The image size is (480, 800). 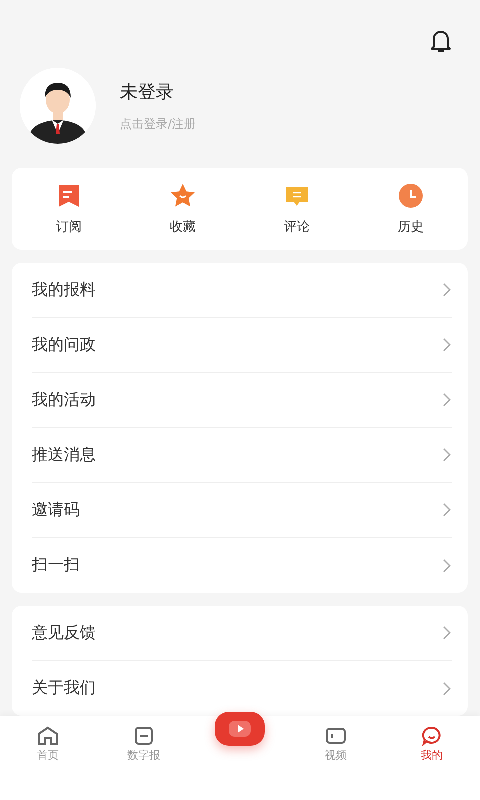 What do you see at coordinates (242, 290) in the screenshot?
I see `menu-item: 我的报料` at bounding box center [242, 290].